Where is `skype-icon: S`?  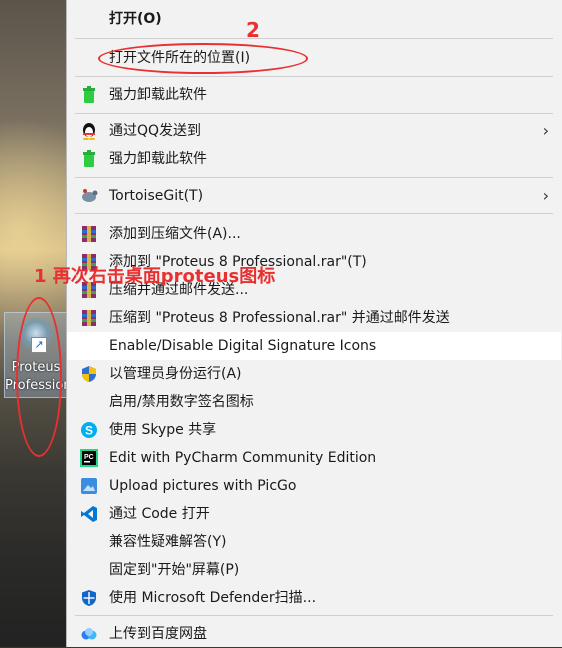 skype-icon: S is located at coordinates (89, 430).